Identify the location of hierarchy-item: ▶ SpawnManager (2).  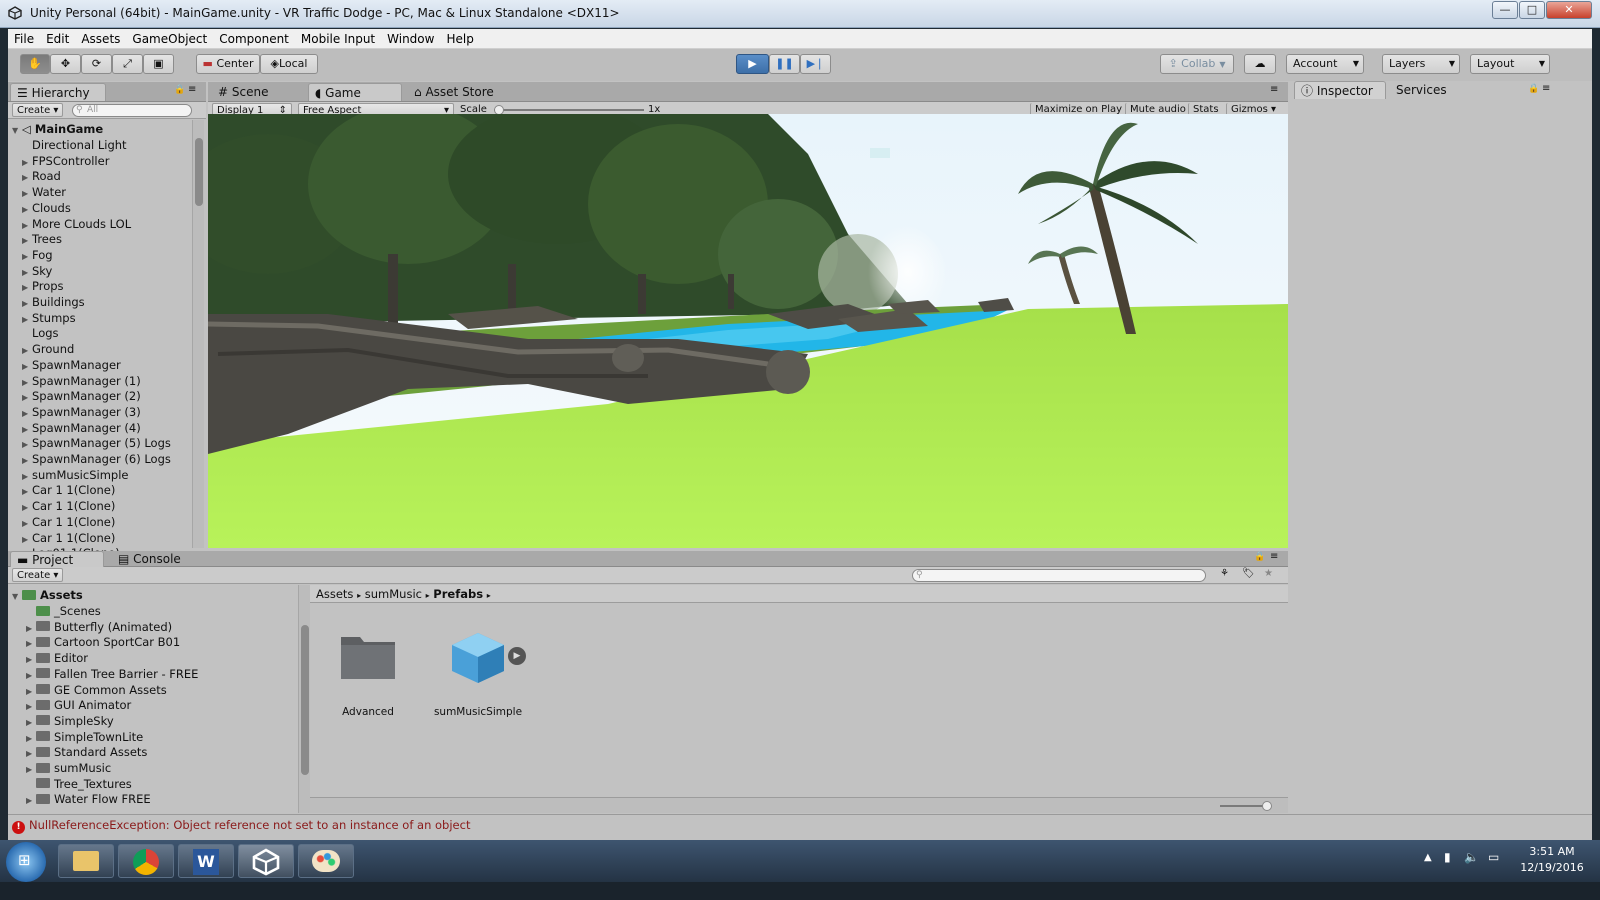
(81, 396).